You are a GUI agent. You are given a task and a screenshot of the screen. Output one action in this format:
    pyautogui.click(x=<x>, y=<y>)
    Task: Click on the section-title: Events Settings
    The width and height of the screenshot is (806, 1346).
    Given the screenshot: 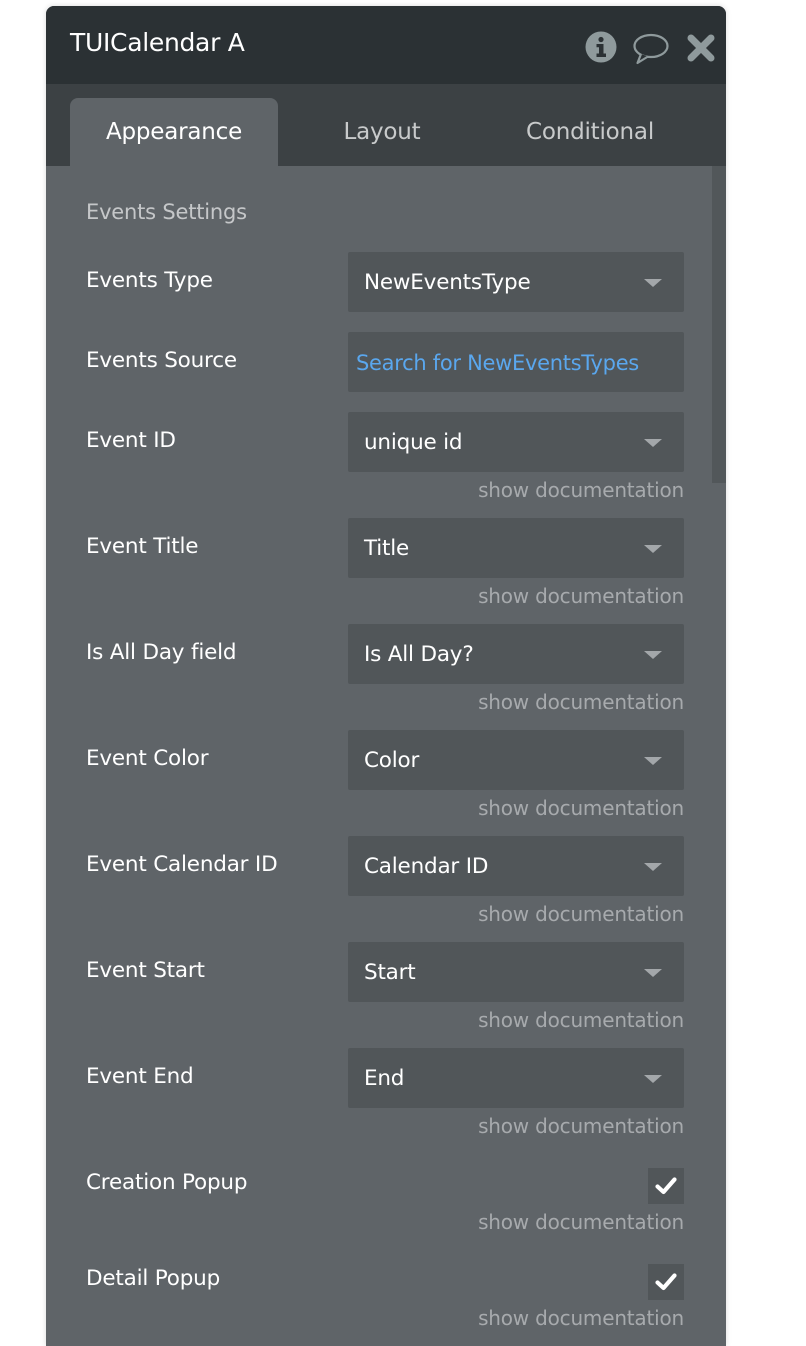 What is the action you would take?
    pyautogui.click(x=166, y=212)
    